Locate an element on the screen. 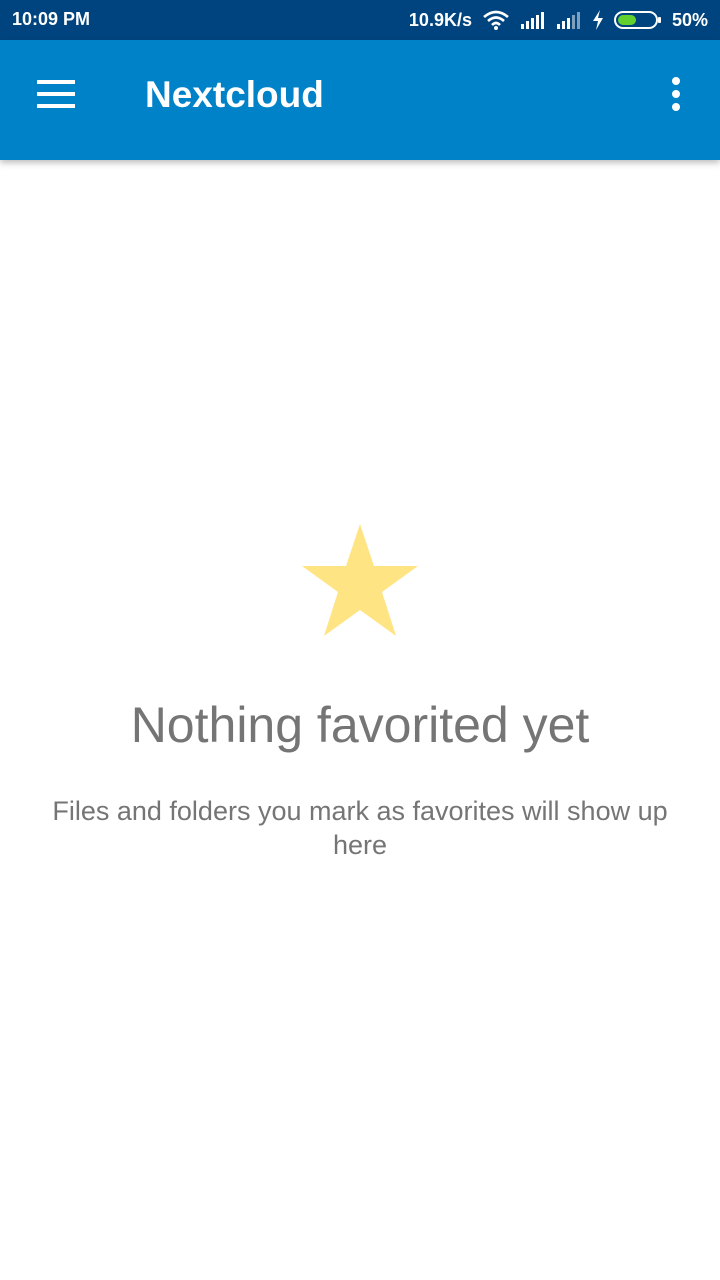 The image size is (720, 1280). star-icon is located at coordinates (360, 580).